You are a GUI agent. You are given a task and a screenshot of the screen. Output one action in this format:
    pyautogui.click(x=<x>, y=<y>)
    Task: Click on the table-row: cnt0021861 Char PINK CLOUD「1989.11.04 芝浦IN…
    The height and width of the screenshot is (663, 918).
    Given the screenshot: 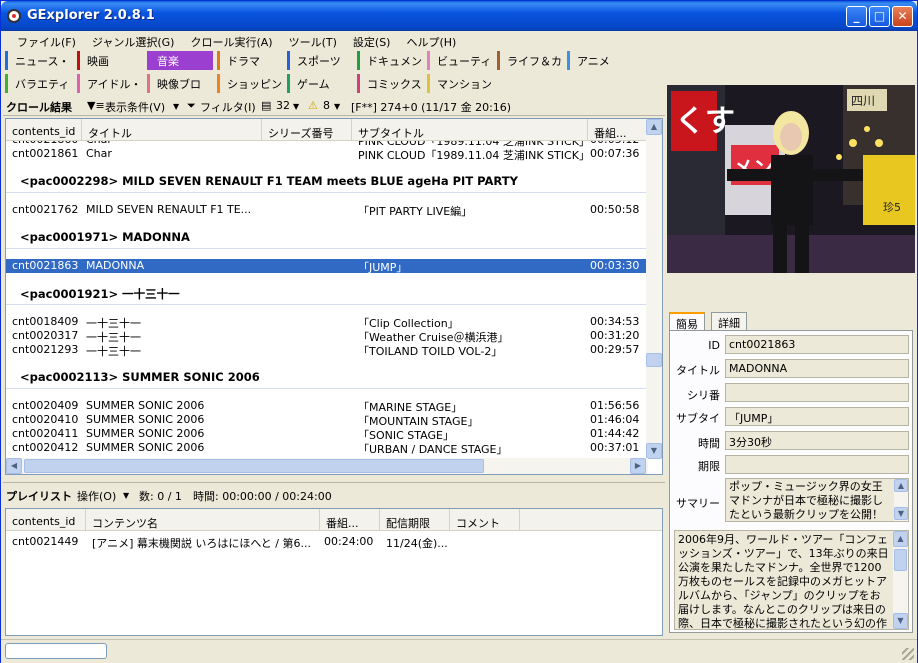 What is the action you would take?
    pyautogui.click(x=327, y=154)
    